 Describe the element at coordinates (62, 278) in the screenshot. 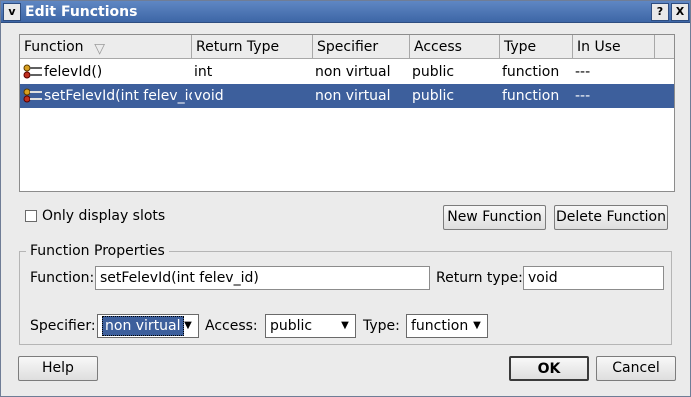

I see `function-label: Function:` at that location.